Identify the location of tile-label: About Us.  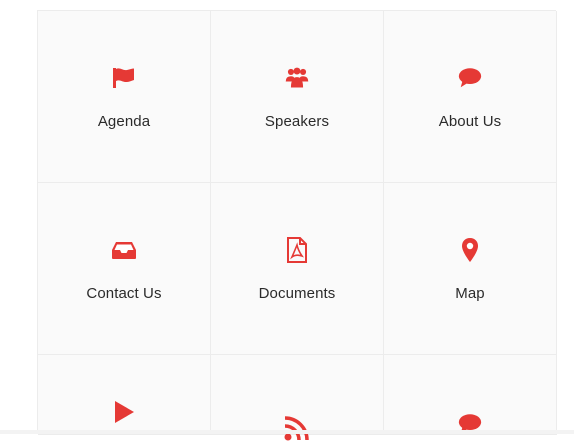
(470, 121).